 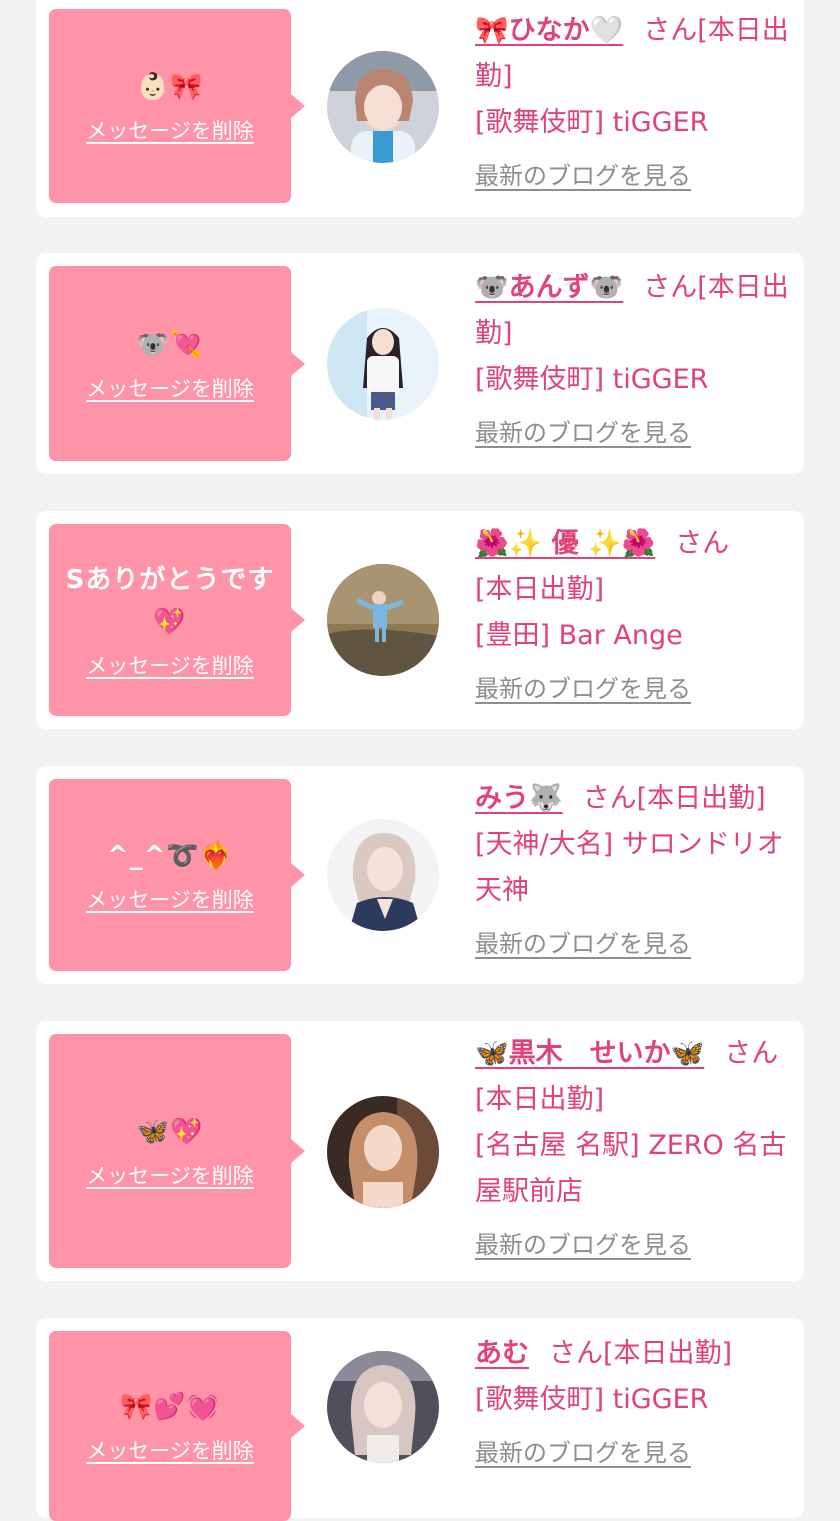 I want to click on cast-name-link: 🐨あんず🐨, so click(x=549, y=287).